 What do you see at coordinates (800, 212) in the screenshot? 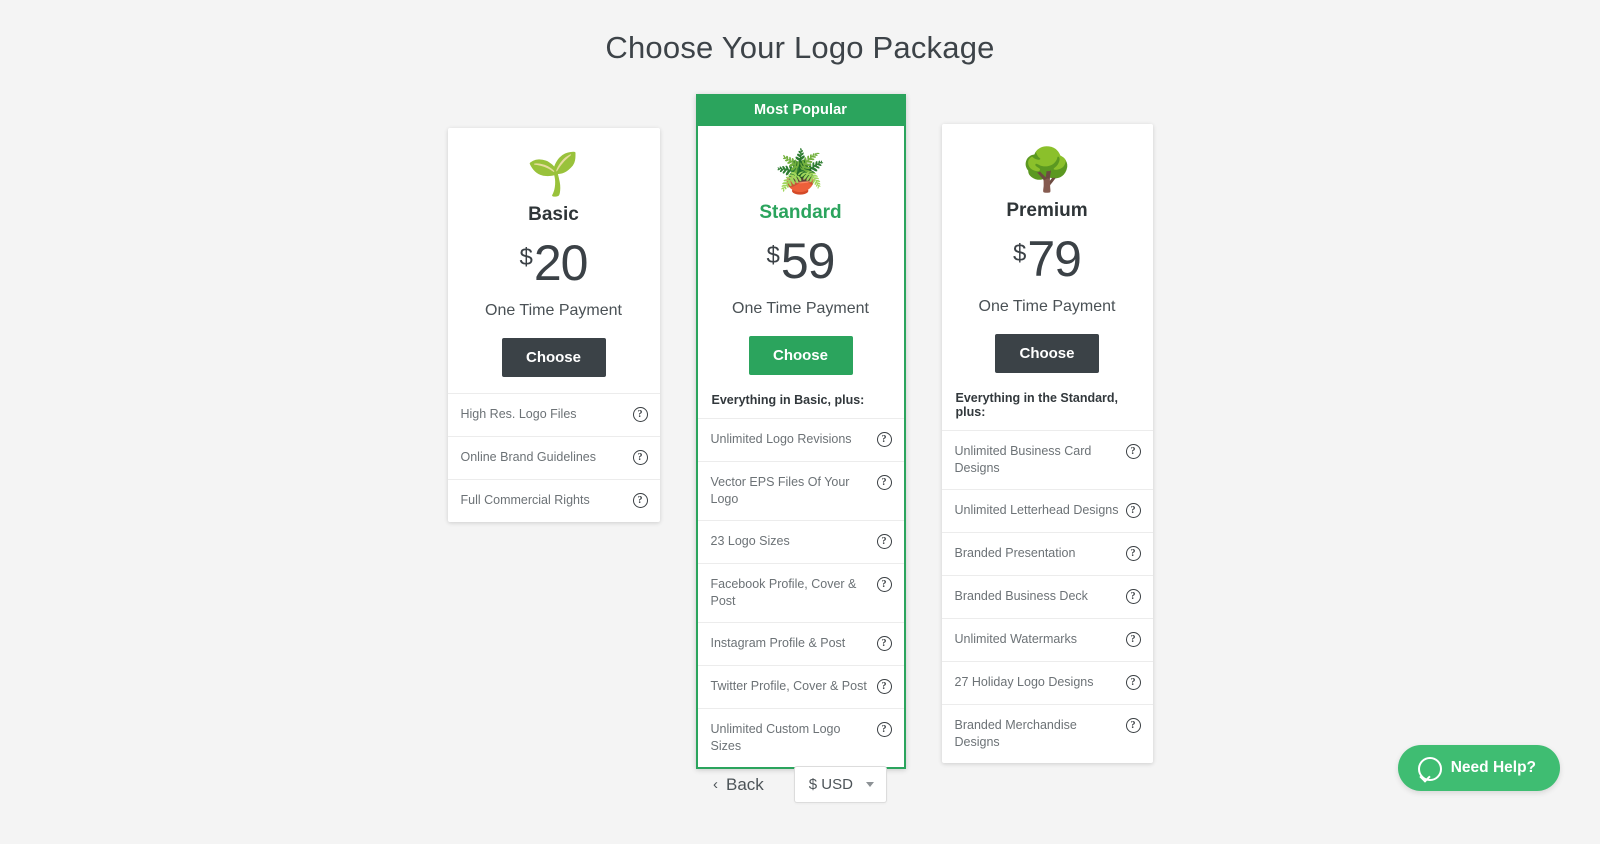
I see `plan-name-standard: Standard` at bounding box center [800, 212].